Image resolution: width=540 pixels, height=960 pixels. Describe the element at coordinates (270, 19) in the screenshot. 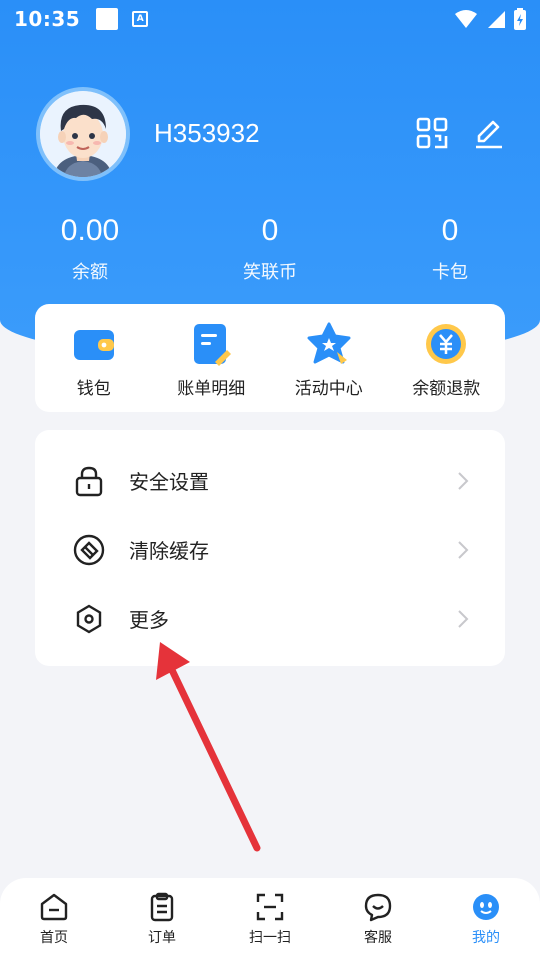

I see `status-bar: 10:35 A` at that location.